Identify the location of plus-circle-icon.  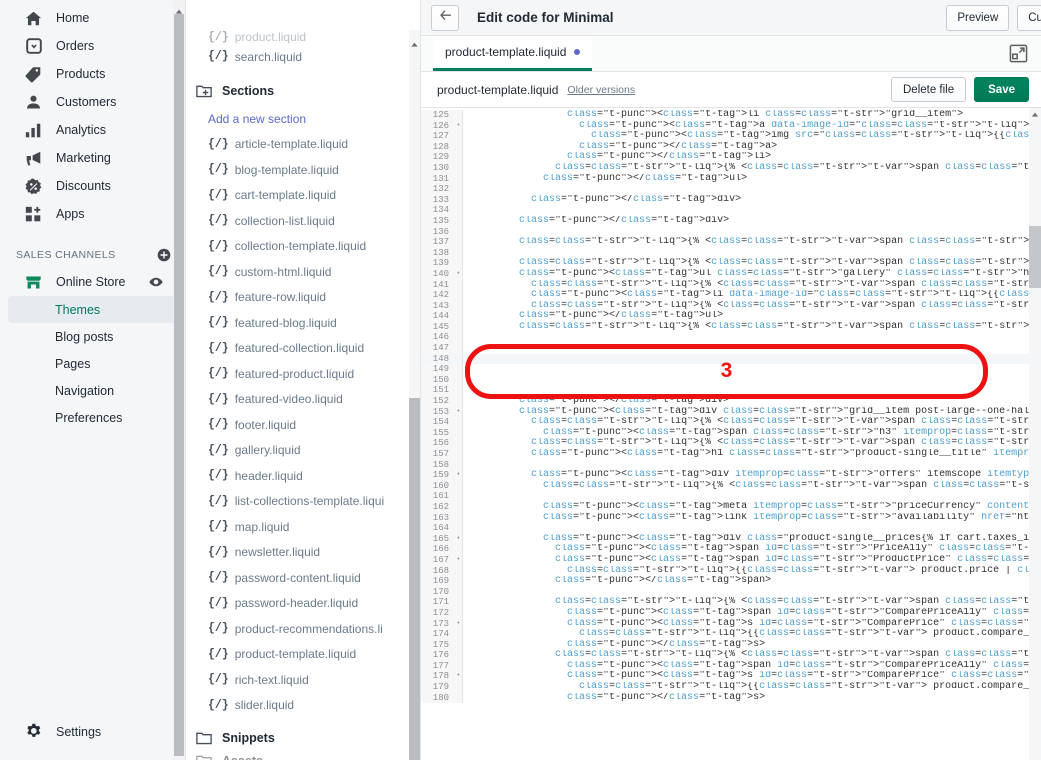
(164, 255).